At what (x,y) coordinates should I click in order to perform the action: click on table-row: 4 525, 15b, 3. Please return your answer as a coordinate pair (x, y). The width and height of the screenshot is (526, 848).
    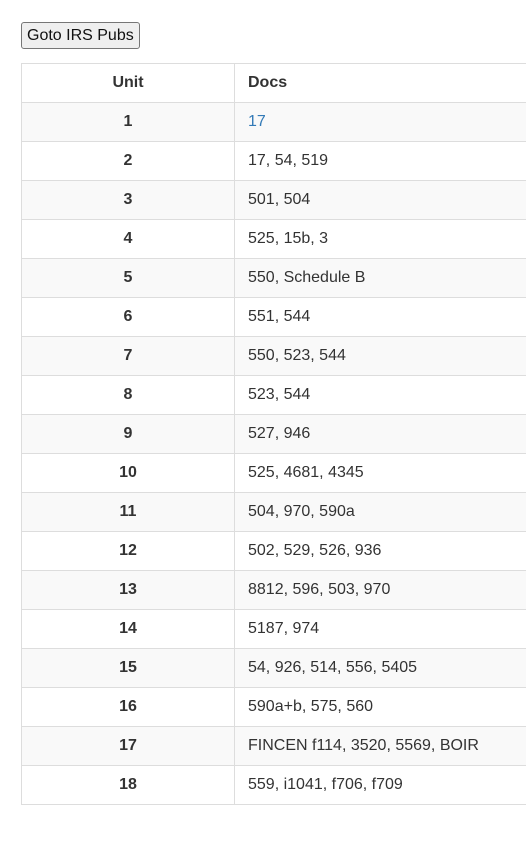
    Looking at the image, I should click on (273, 239).